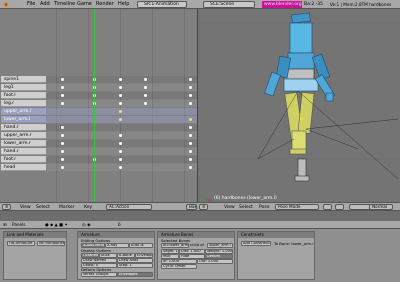 The height and width of the screenshot is (282, 400). Describe the element at coordinates (23, 119) in the screenshot. I see `channel-label: lower_arm.l` at that location.